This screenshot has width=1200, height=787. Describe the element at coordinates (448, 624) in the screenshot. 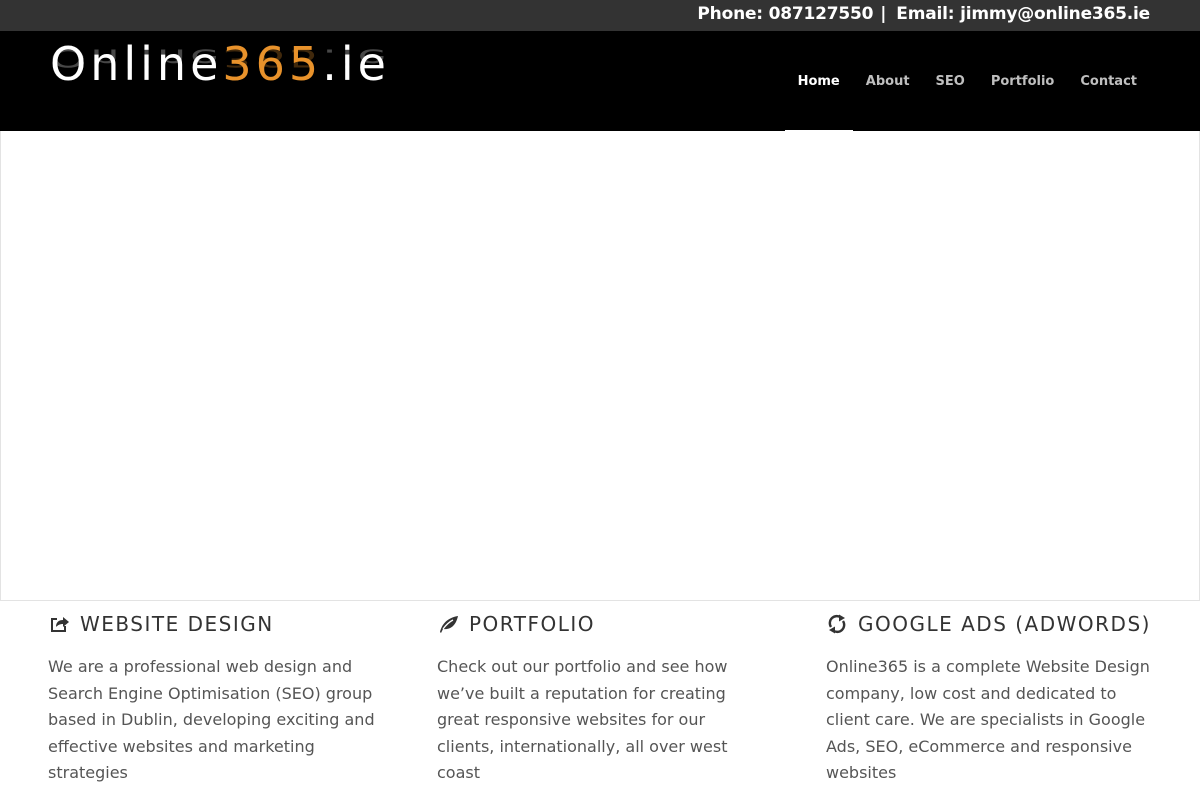

I see `leaf-icon` at that location.